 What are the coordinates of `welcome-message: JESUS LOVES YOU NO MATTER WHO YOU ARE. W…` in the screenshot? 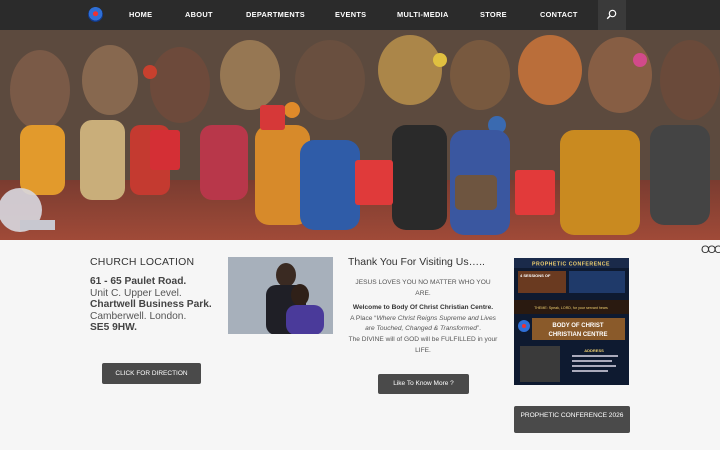 It's located at (423, 317).